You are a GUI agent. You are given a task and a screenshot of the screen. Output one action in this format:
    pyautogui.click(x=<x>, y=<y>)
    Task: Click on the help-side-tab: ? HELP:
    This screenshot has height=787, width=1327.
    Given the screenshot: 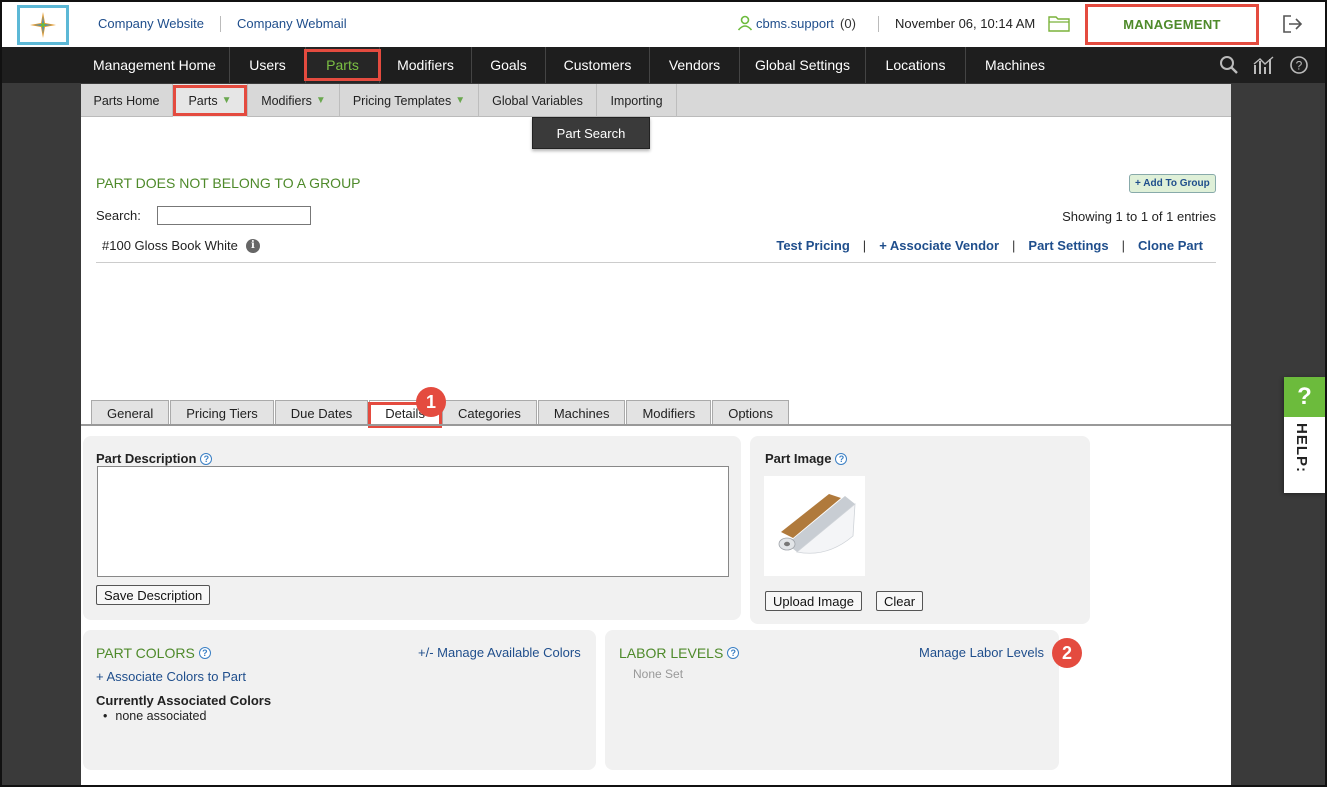 What is the action you would take?
    pyautogui.click(x=1304, y=435)
    